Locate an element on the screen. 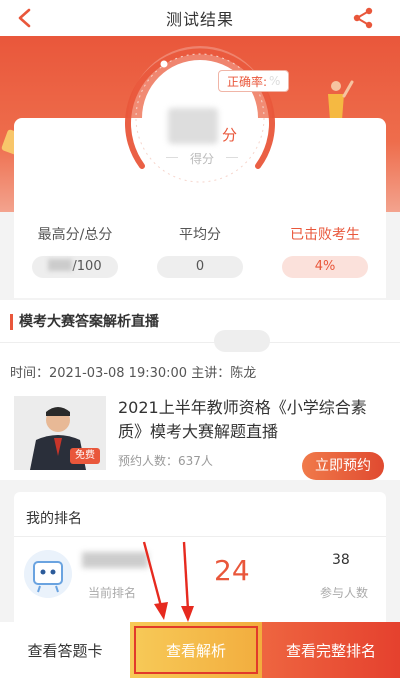  share-icon is located at coordinates (363, 18).